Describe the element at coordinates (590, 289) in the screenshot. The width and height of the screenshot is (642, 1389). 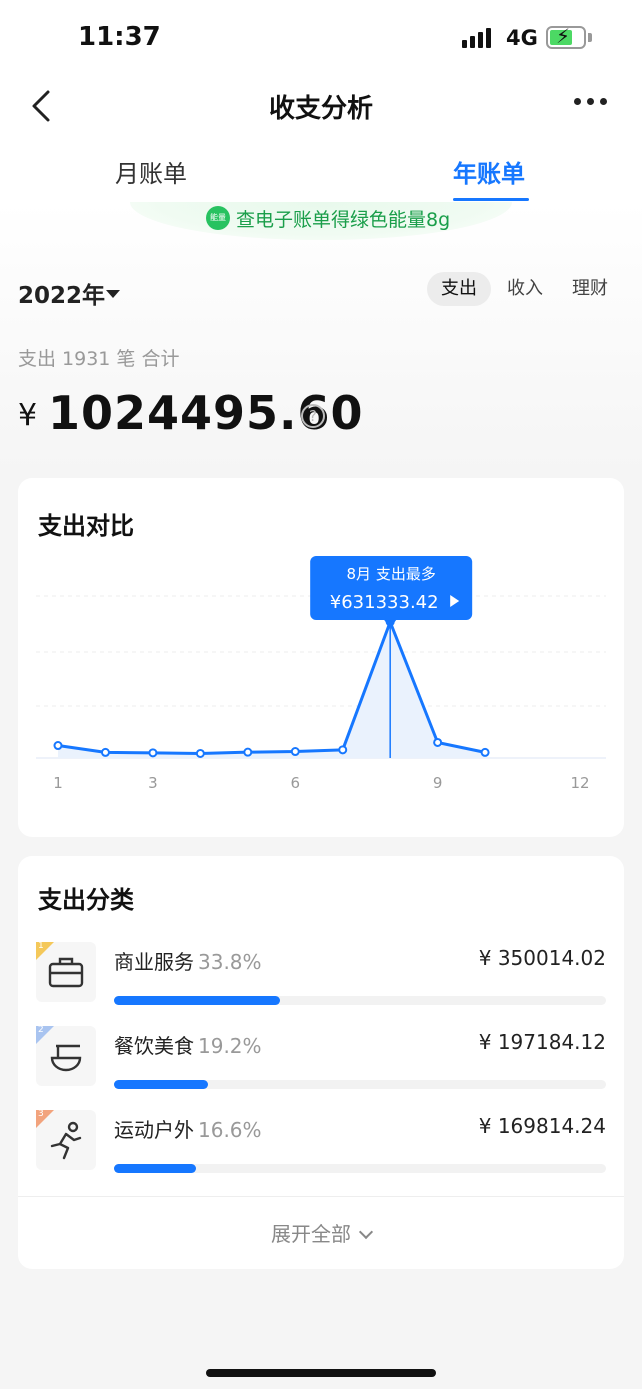
I see `segment-finance: 理财` at that location.